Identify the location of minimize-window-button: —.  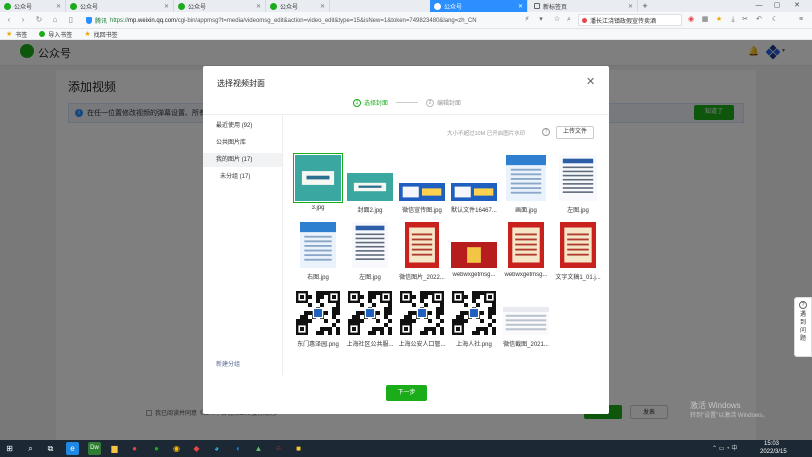
(759, 6).